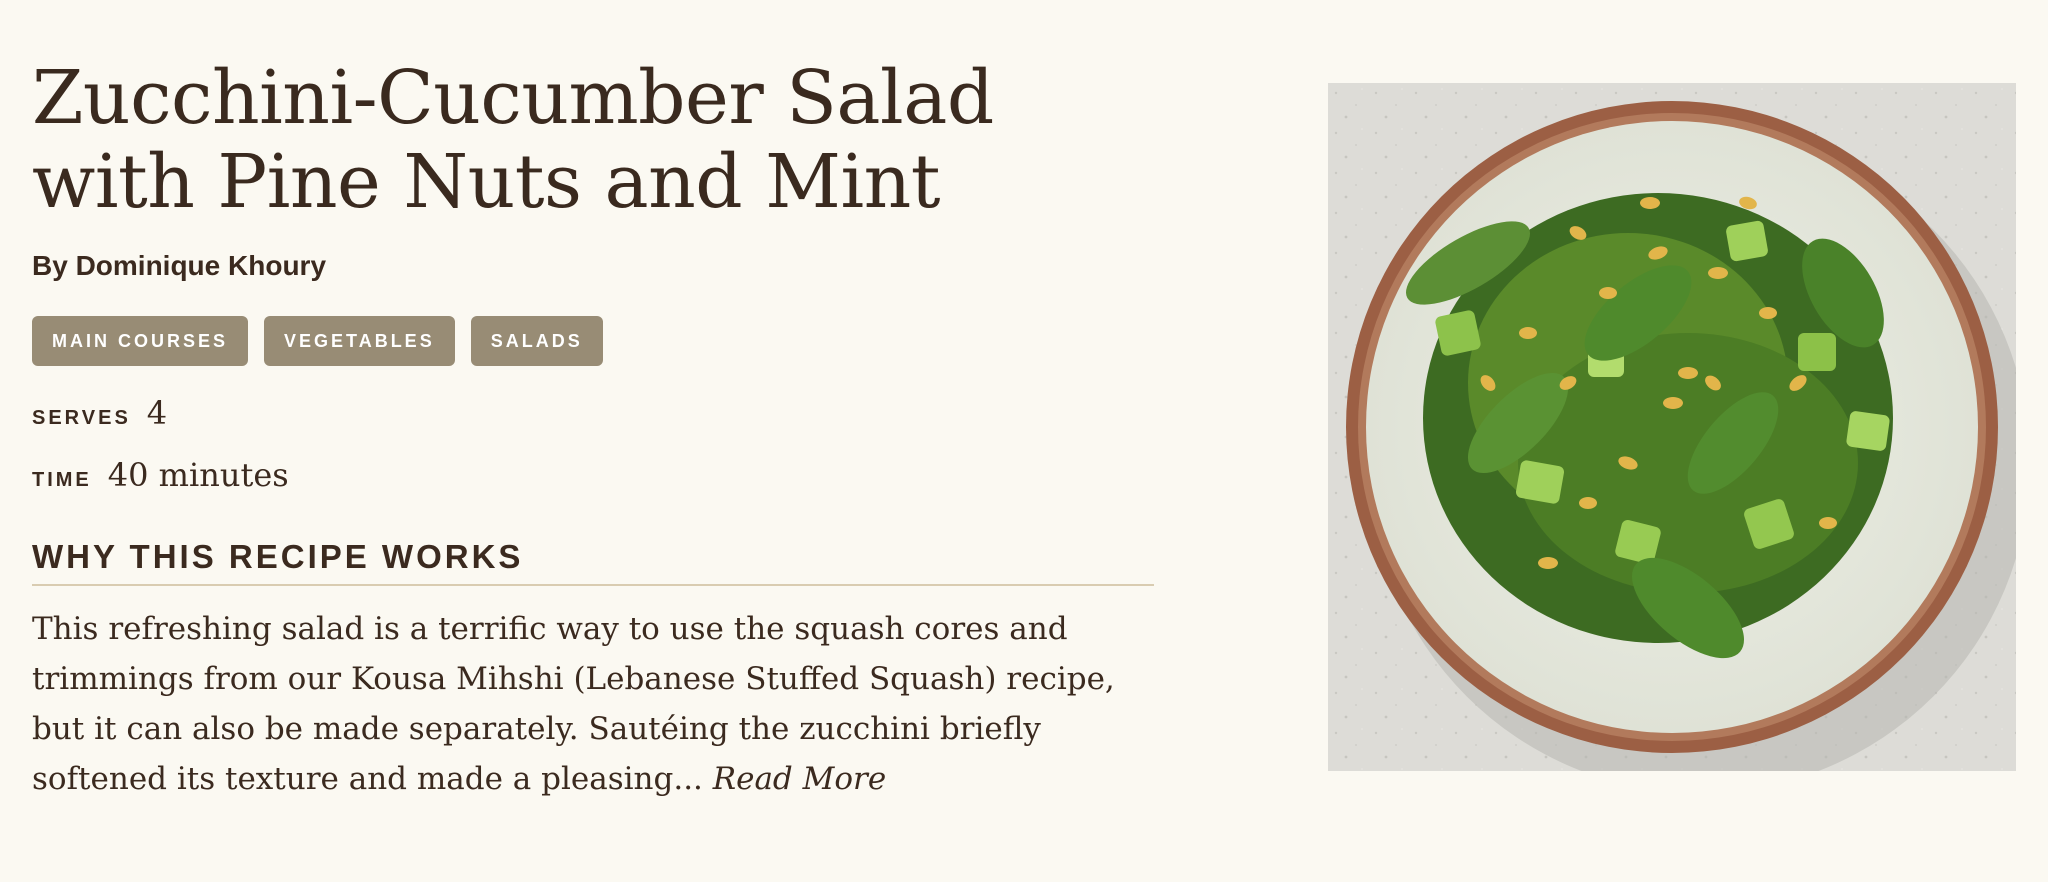 The image size is (2048, 882). Describe the element at coordinates (593, 562) in the screenshot. I see `why-heading: WHY THIS RECIPE WORKS` at that location.